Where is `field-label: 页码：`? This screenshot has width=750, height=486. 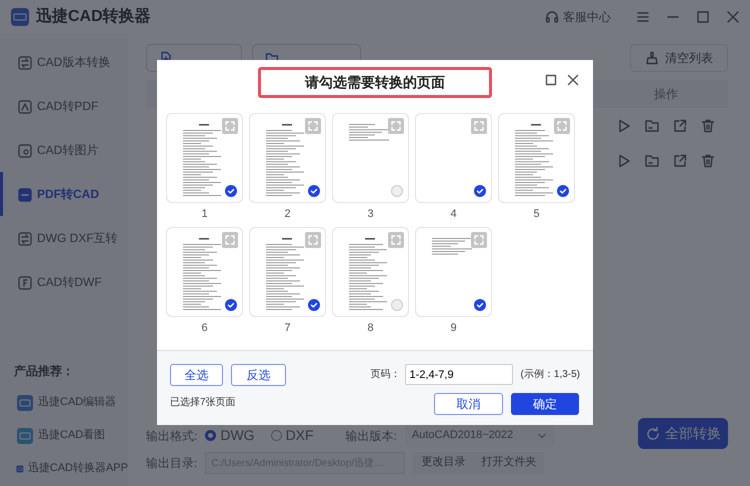 field-label: 页码： is located at coordinates (385, 375).